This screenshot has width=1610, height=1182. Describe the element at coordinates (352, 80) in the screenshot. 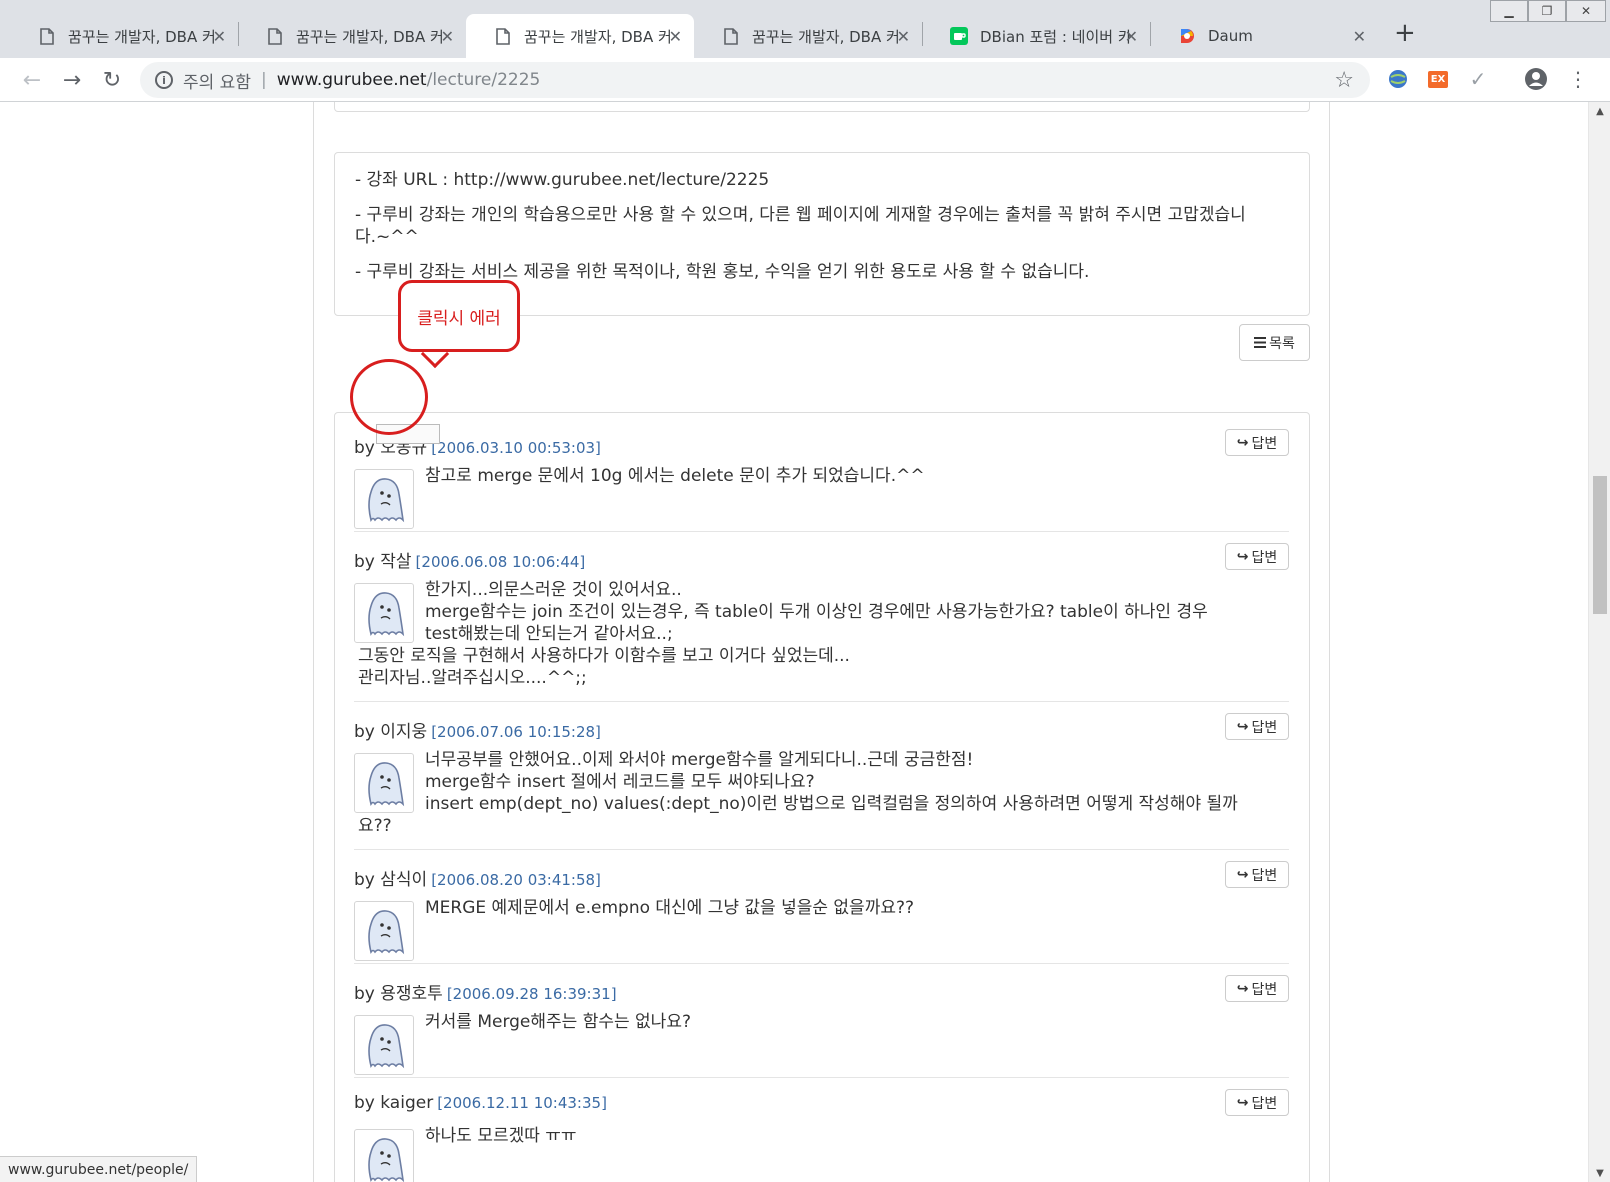

I see `url-host: www.gurubee.net` at that location.